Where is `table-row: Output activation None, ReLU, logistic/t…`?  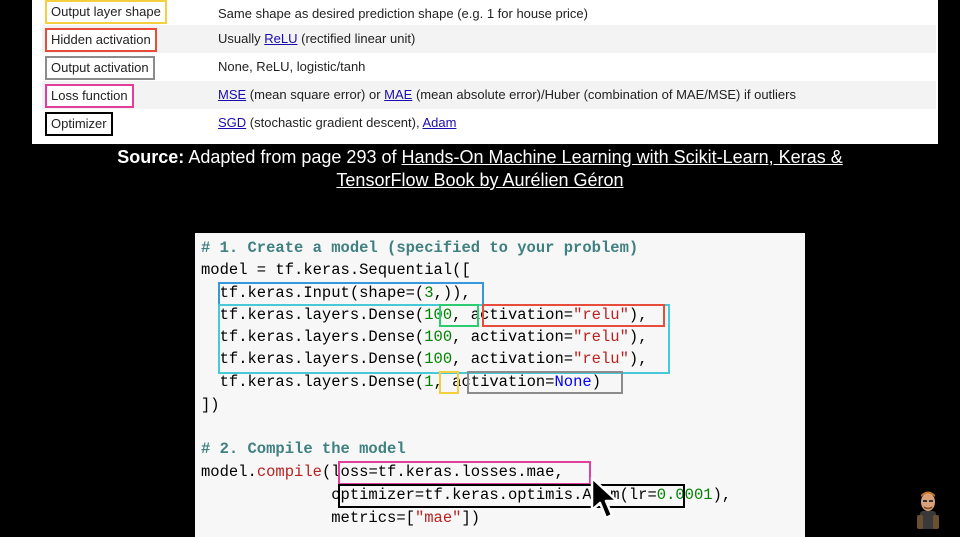 table-row: Output activation None, ReLU, logistic/t… is located at coordinates (489, 67).